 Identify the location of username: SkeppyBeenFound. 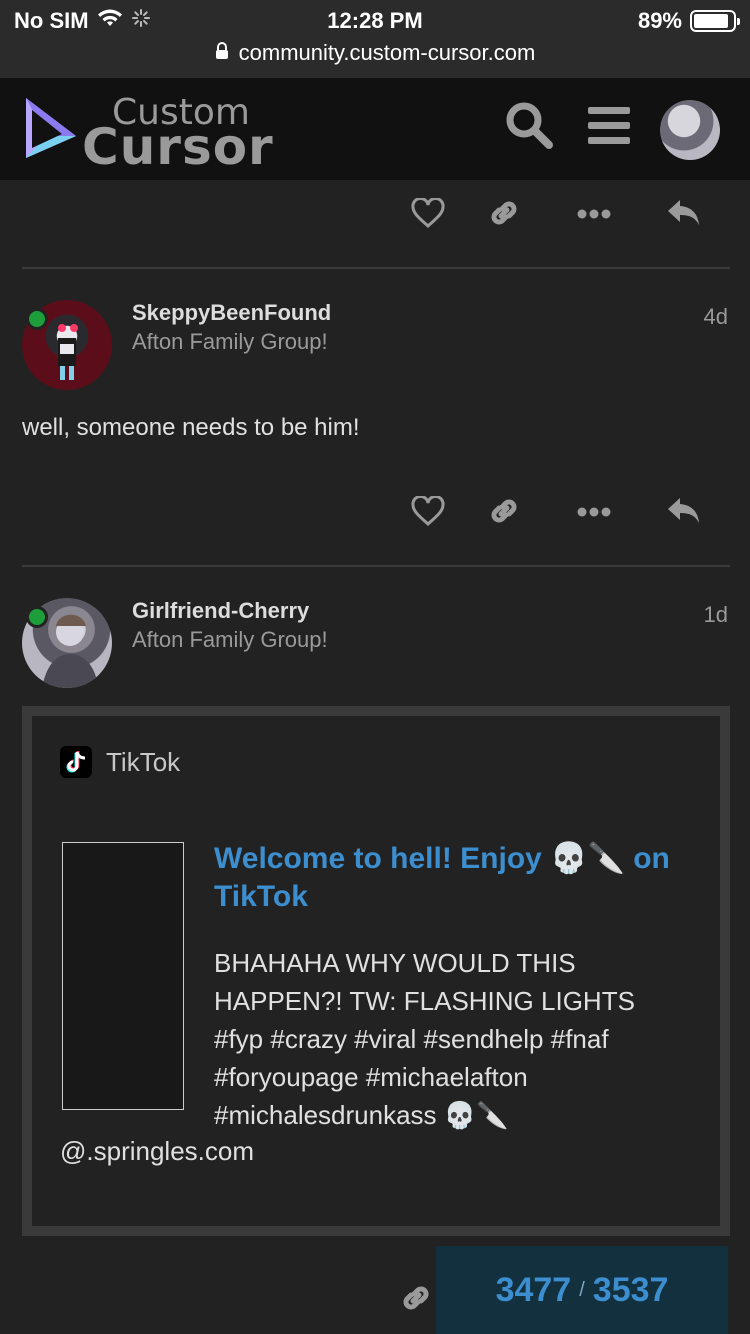
(231, 313).